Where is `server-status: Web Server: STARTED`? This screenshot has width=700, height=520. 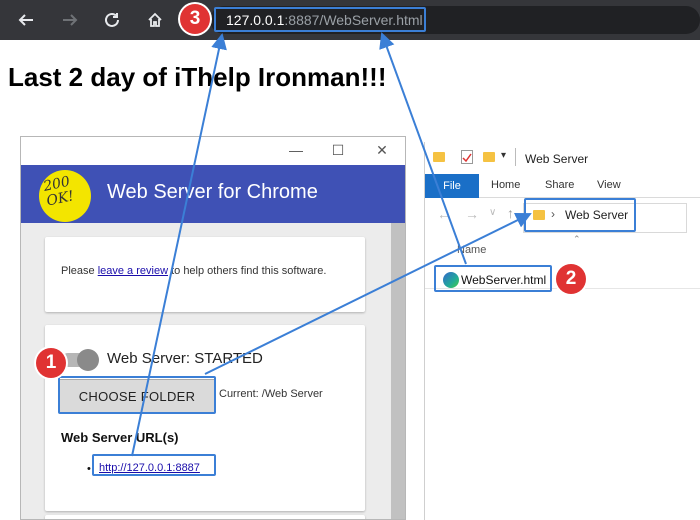 server-status: Web Server: STARTED is located at coordinates (185, 358).